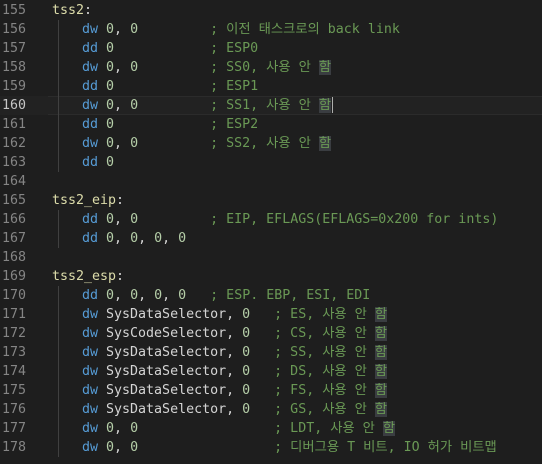  Describe the element at coordinates (13, 219) in the screenshot. I see `line-number: 166` at that location.